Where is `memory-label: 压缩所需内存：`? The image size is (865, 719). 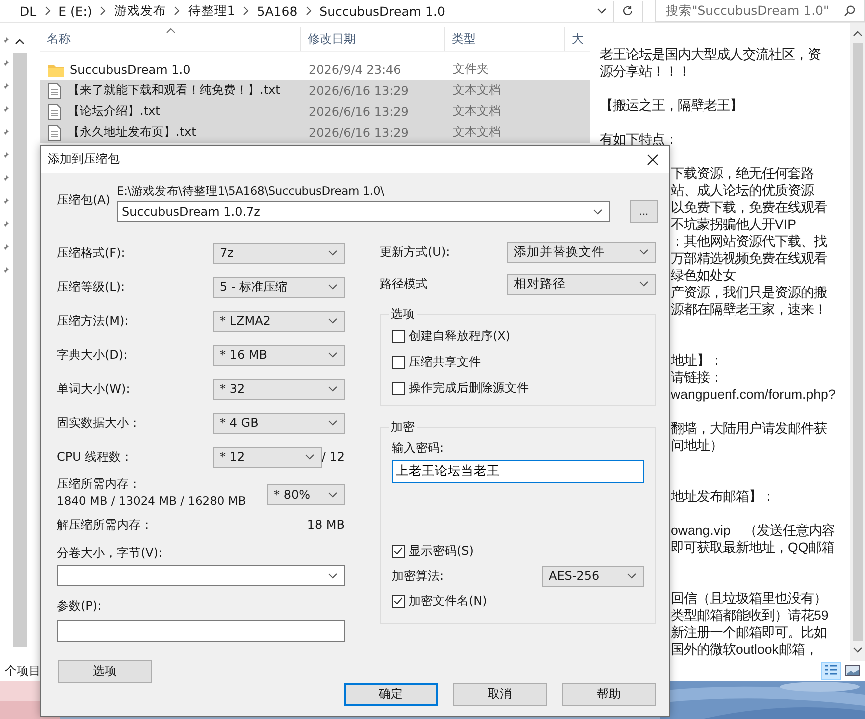
memory-label: 压缩所需内存： is located at coordinates (99, 484).